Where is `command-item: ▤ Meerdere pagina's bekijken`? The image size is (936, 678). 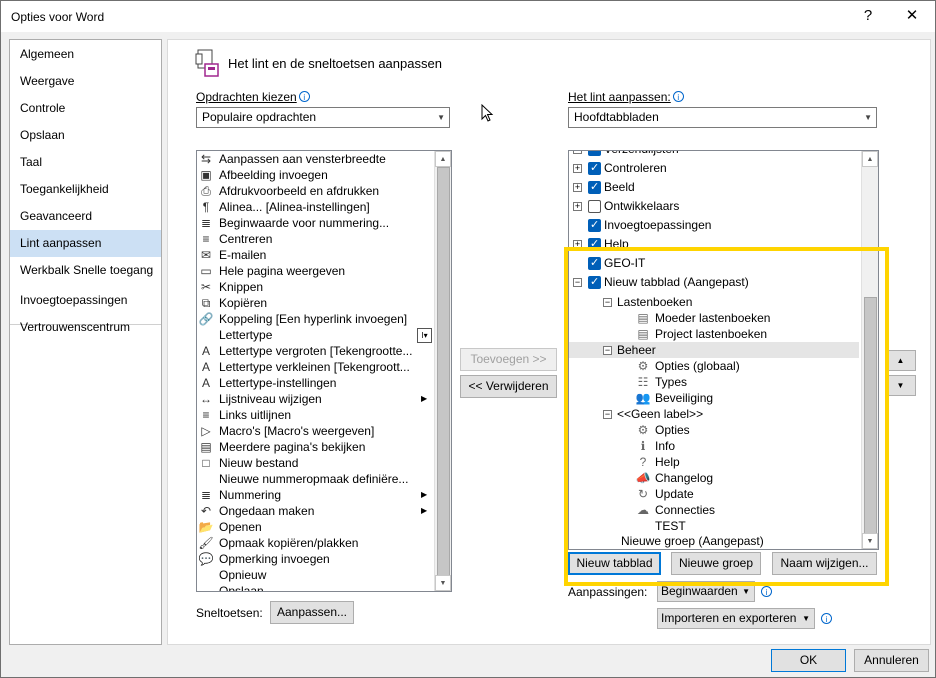
command-item: ▤ Meerdere pagina's bekijken is located at coordinates (315, 447).